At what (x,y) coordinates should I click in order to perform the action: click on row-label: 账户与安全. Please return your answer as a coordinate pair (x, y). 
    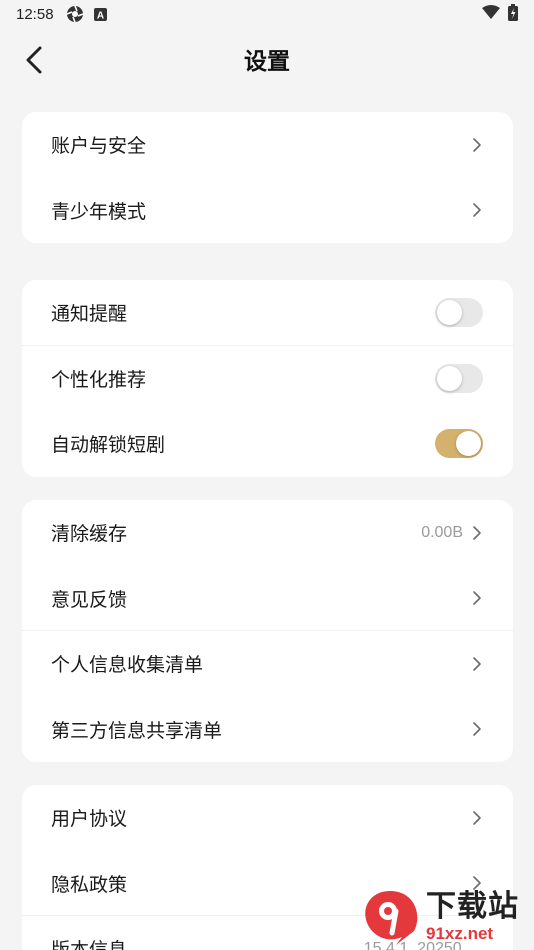
    Looking at the image, I should click on (99, 146).